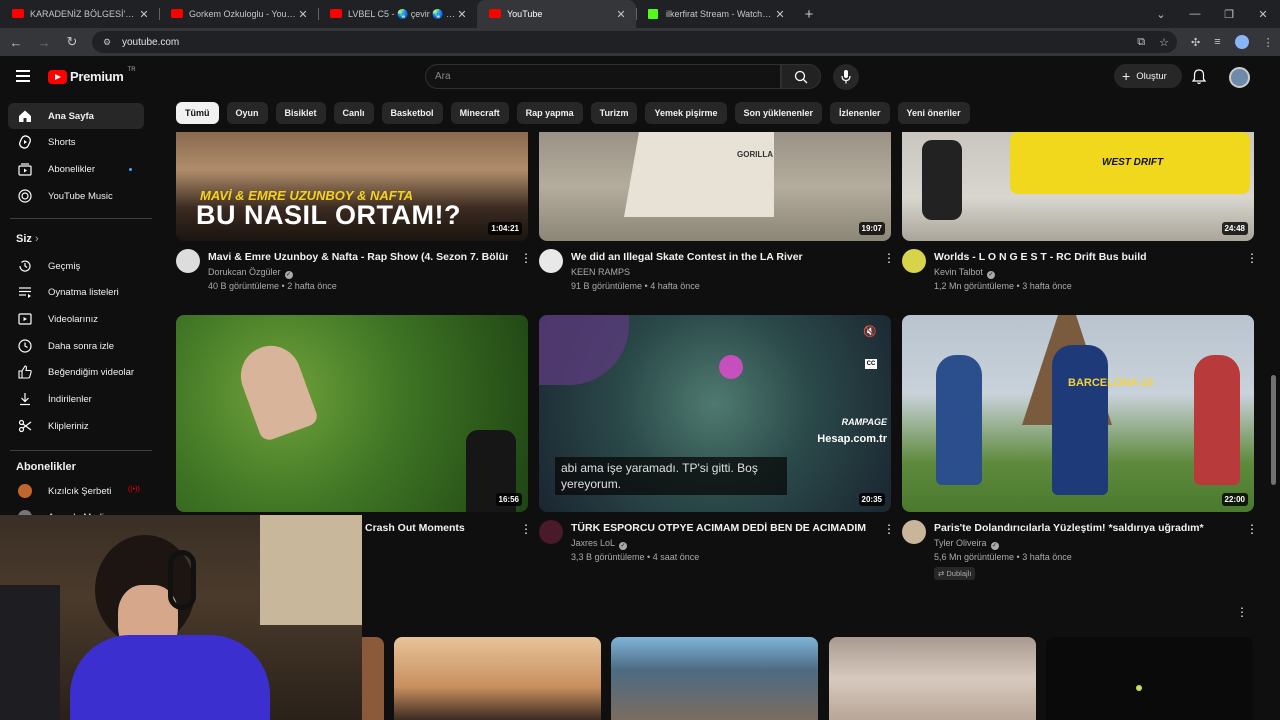 This screenshot has height=720, width=1280. Describe the element at coordinates (76, 491) in the screenshot. I see `subscription-channel: Kızılcık Şerbeti ((•))` at that location.